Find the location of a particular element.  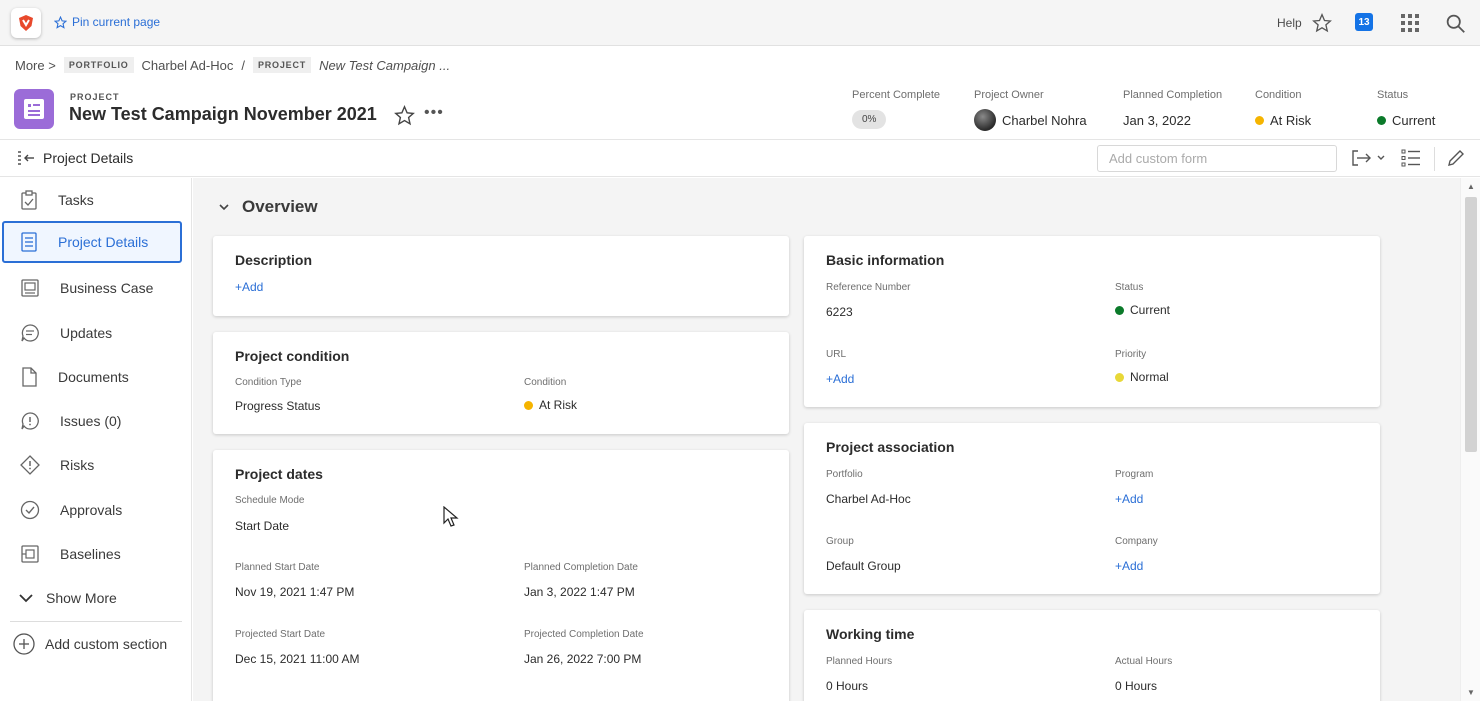

planned-start-value: Nov 19, 2021 1:47 PM is located at coordinates (294, 592).